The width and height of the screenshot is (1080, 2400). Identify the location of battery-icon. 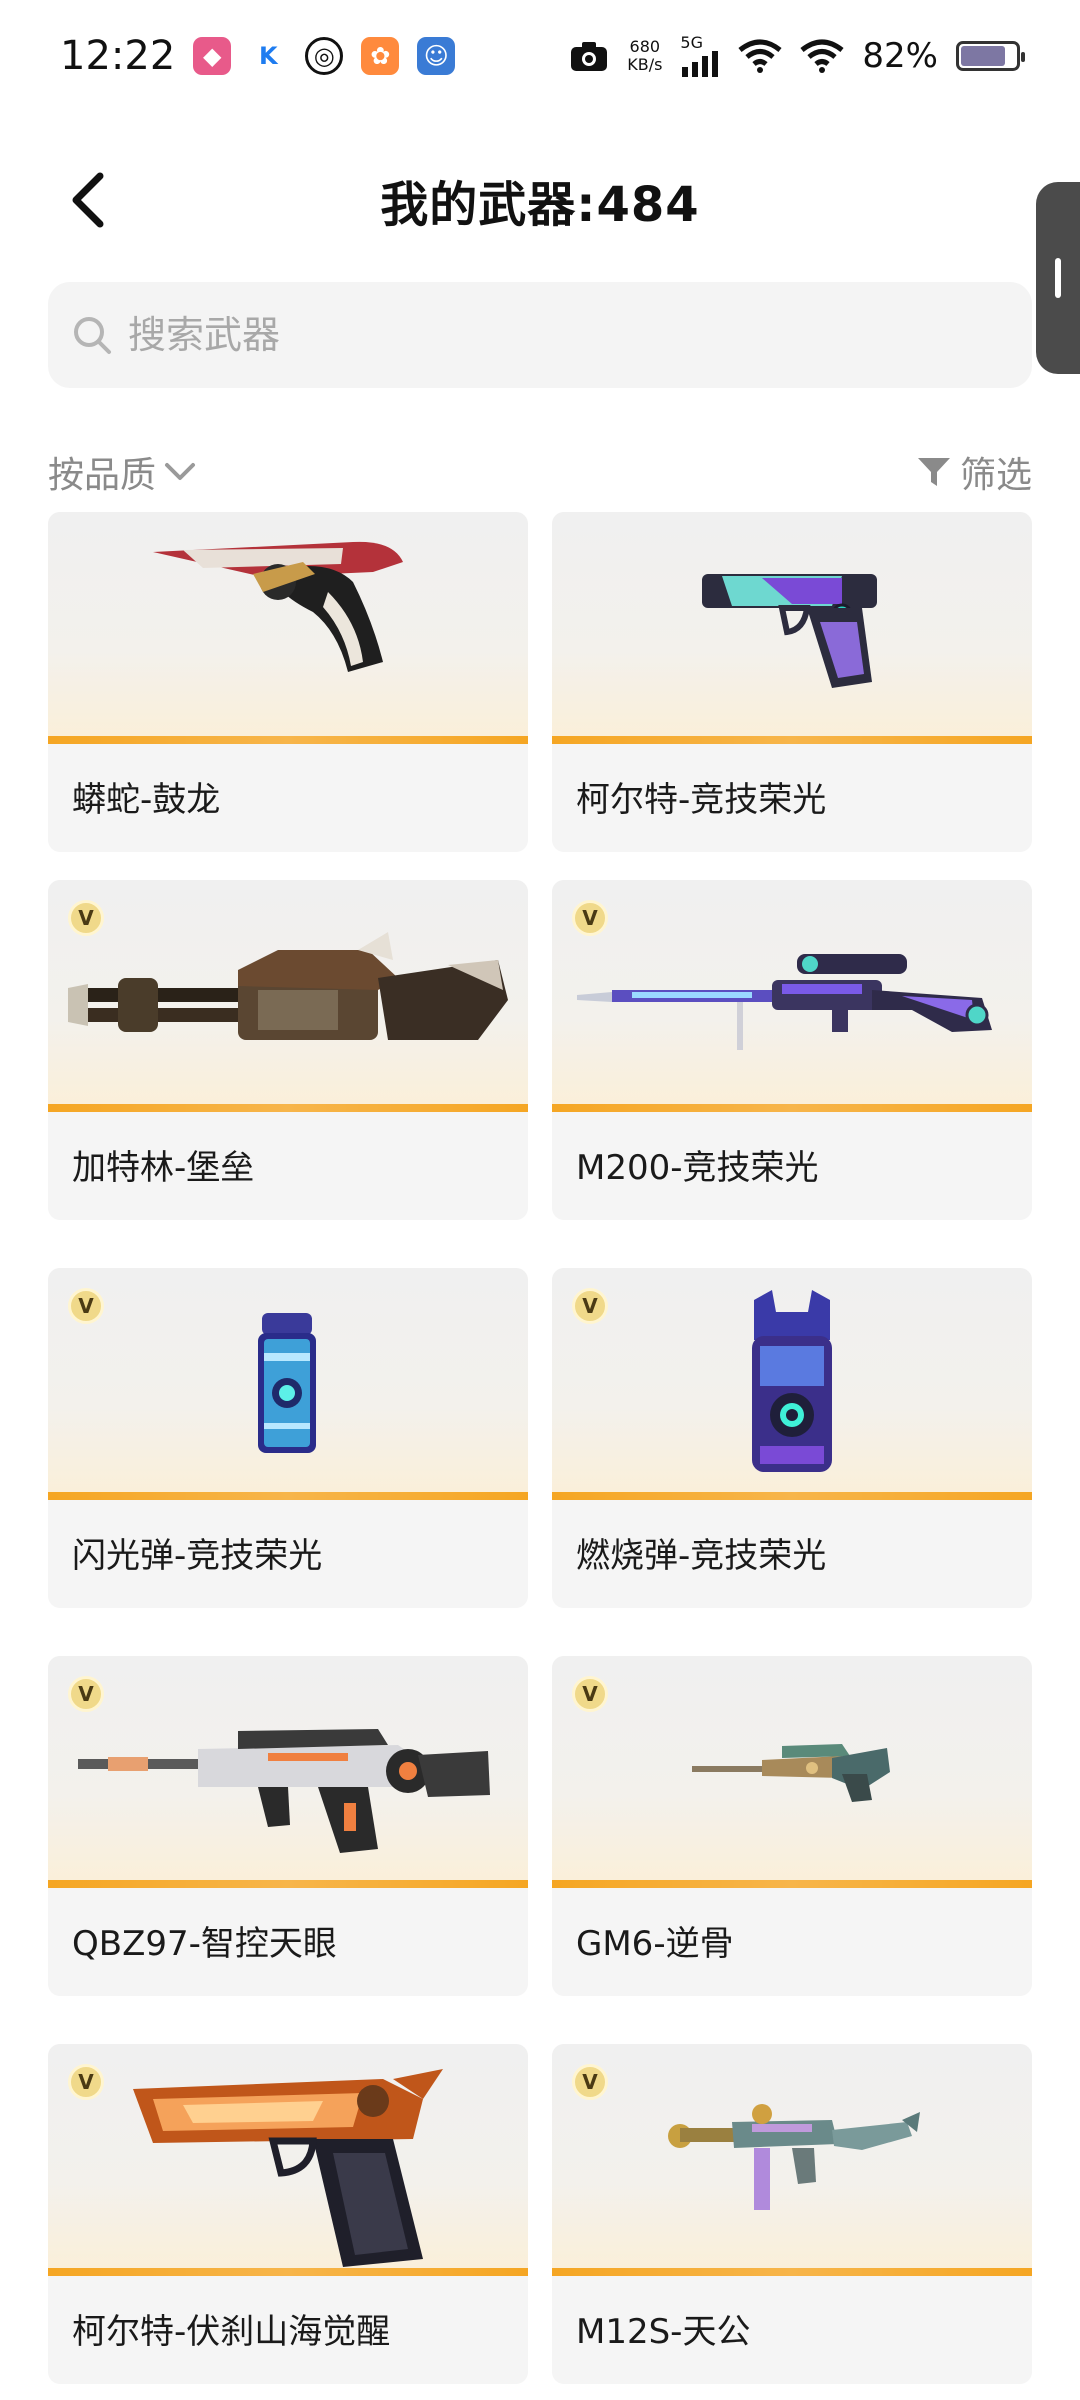
(990, 56).